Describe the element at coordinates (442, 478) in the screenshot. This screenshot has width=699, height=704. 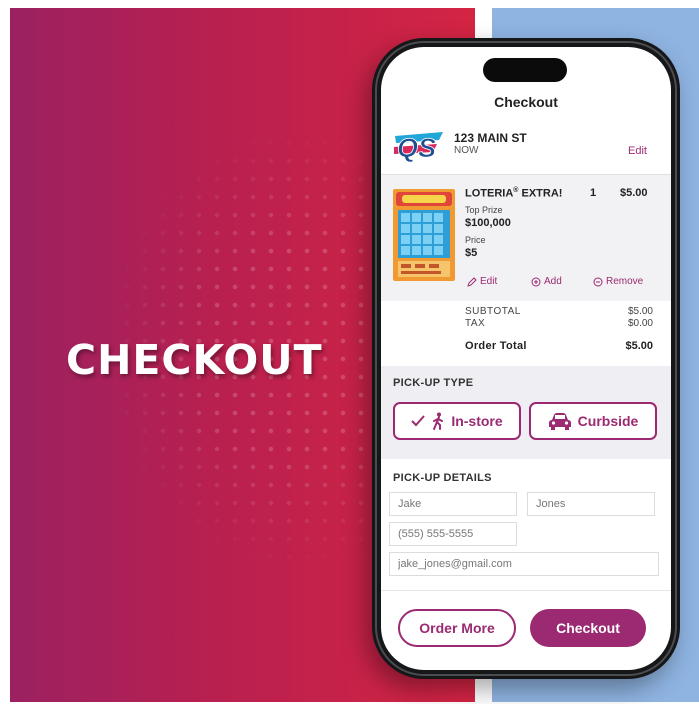
I see `pickup-details-heading: PICK-UP DETAILS` at that location.